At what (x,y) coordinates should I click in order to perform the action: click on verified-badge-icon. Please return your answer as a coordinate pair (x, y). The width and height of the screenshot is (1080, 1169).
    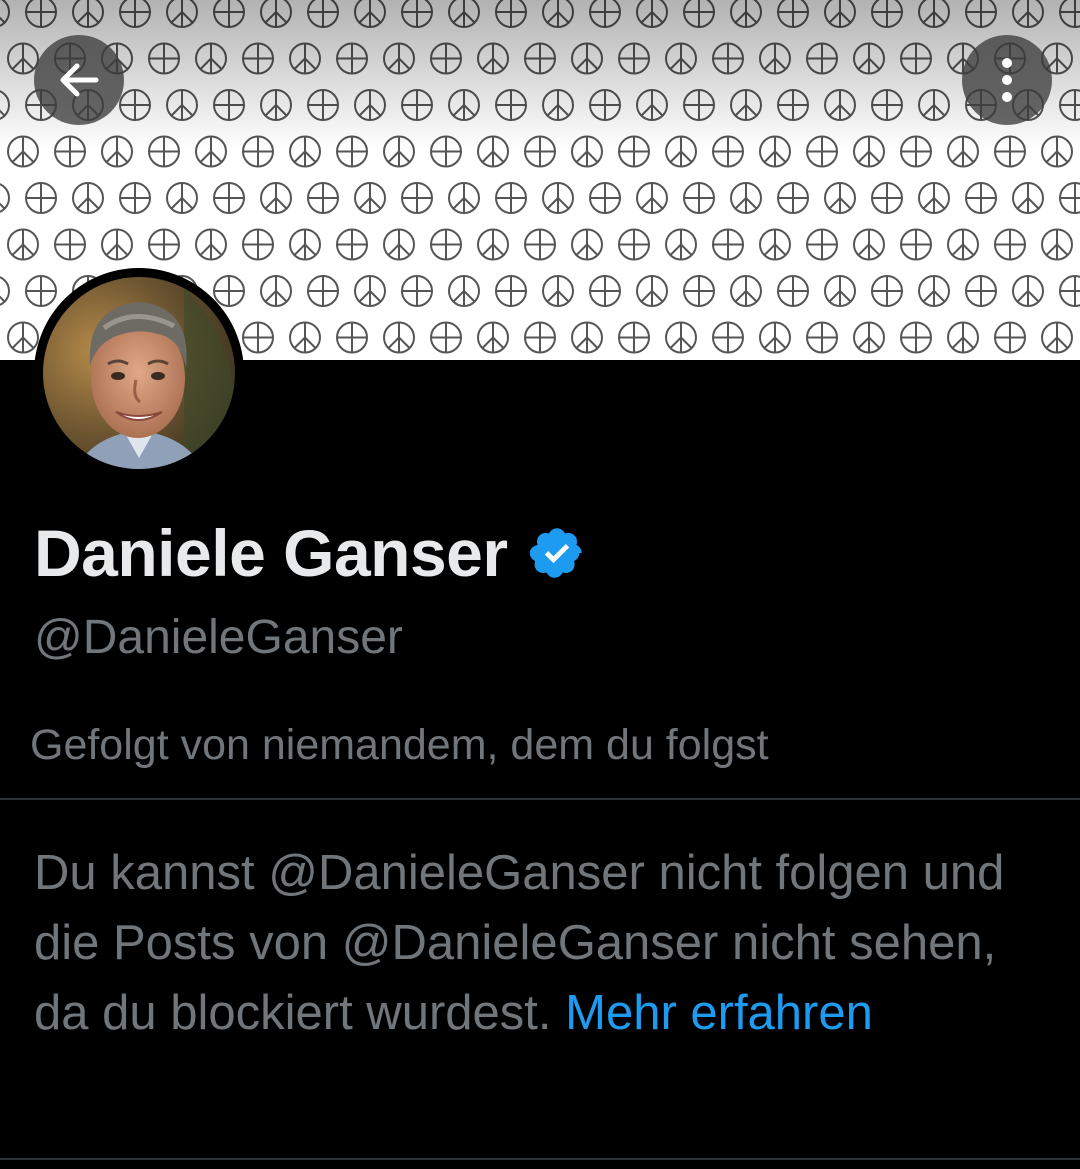
    Looking at the image, I should click on (557, 553).